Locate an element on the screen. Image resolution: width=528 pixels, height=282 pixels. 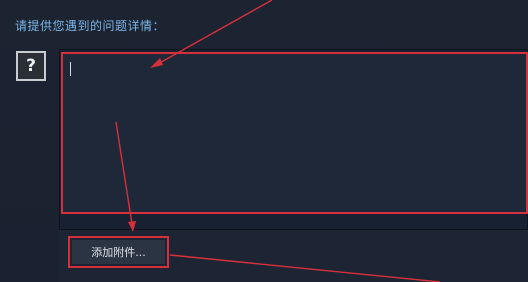
problem-details-label: 请提供您遇到的问题详情： is located at coordinates (90, 26).